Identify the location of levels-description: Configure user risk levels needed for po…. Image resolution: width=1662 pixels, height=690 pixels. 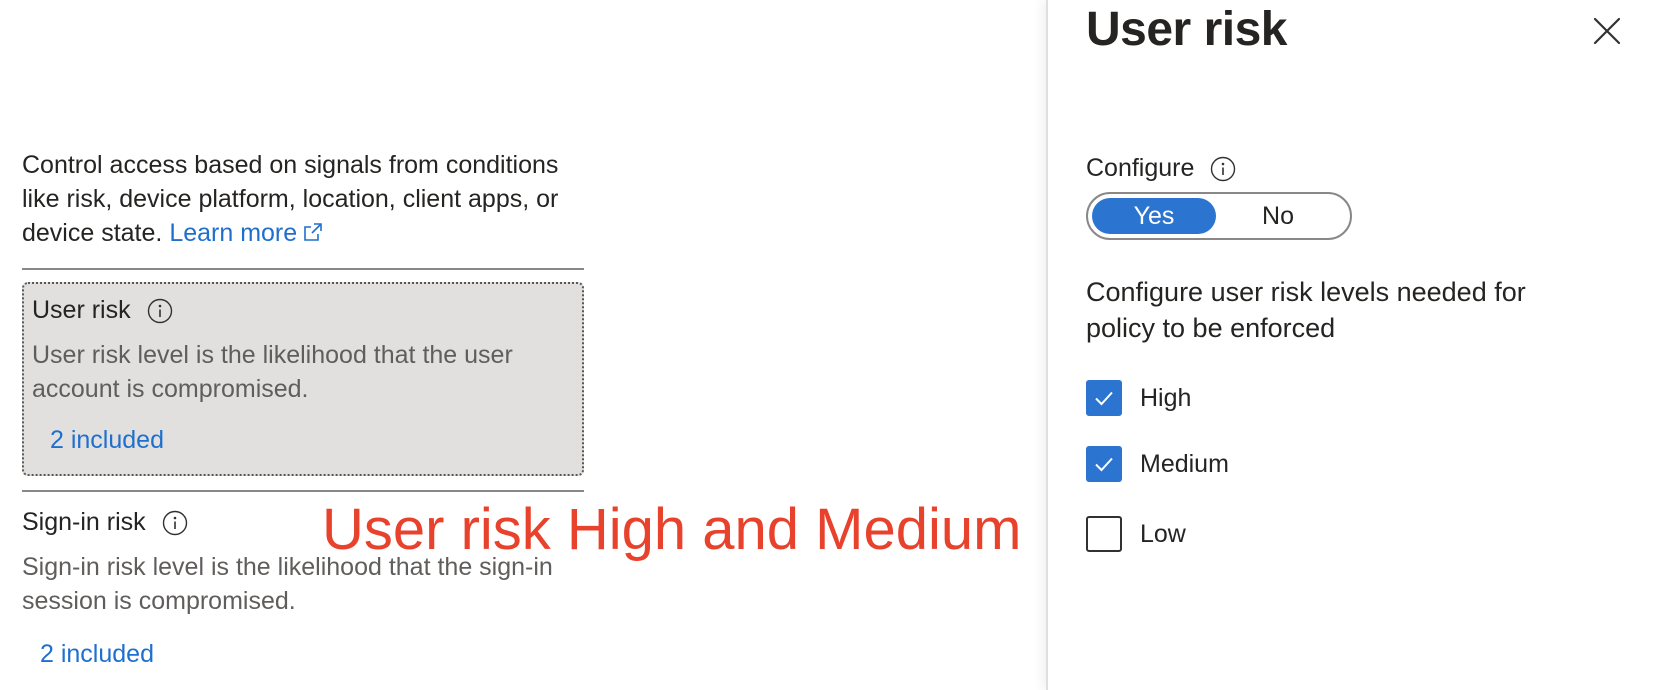
(1306, 310).